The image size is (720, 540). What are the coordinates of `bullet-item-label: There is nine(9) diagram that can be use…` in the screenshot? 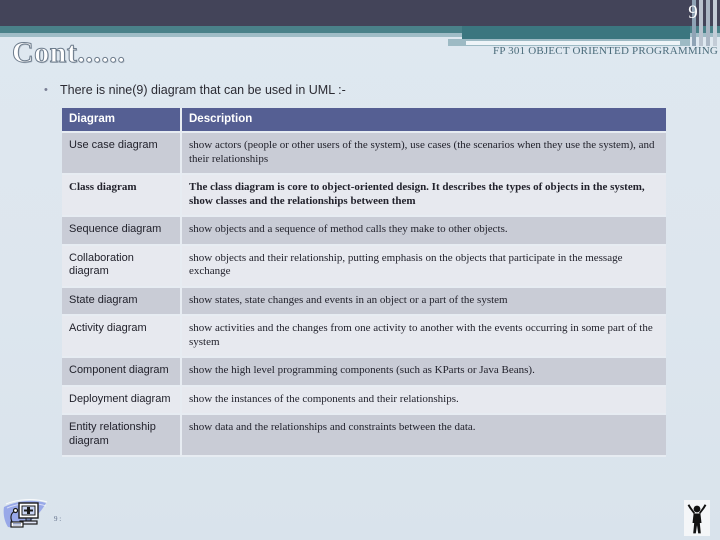 It's located at (203, 90).